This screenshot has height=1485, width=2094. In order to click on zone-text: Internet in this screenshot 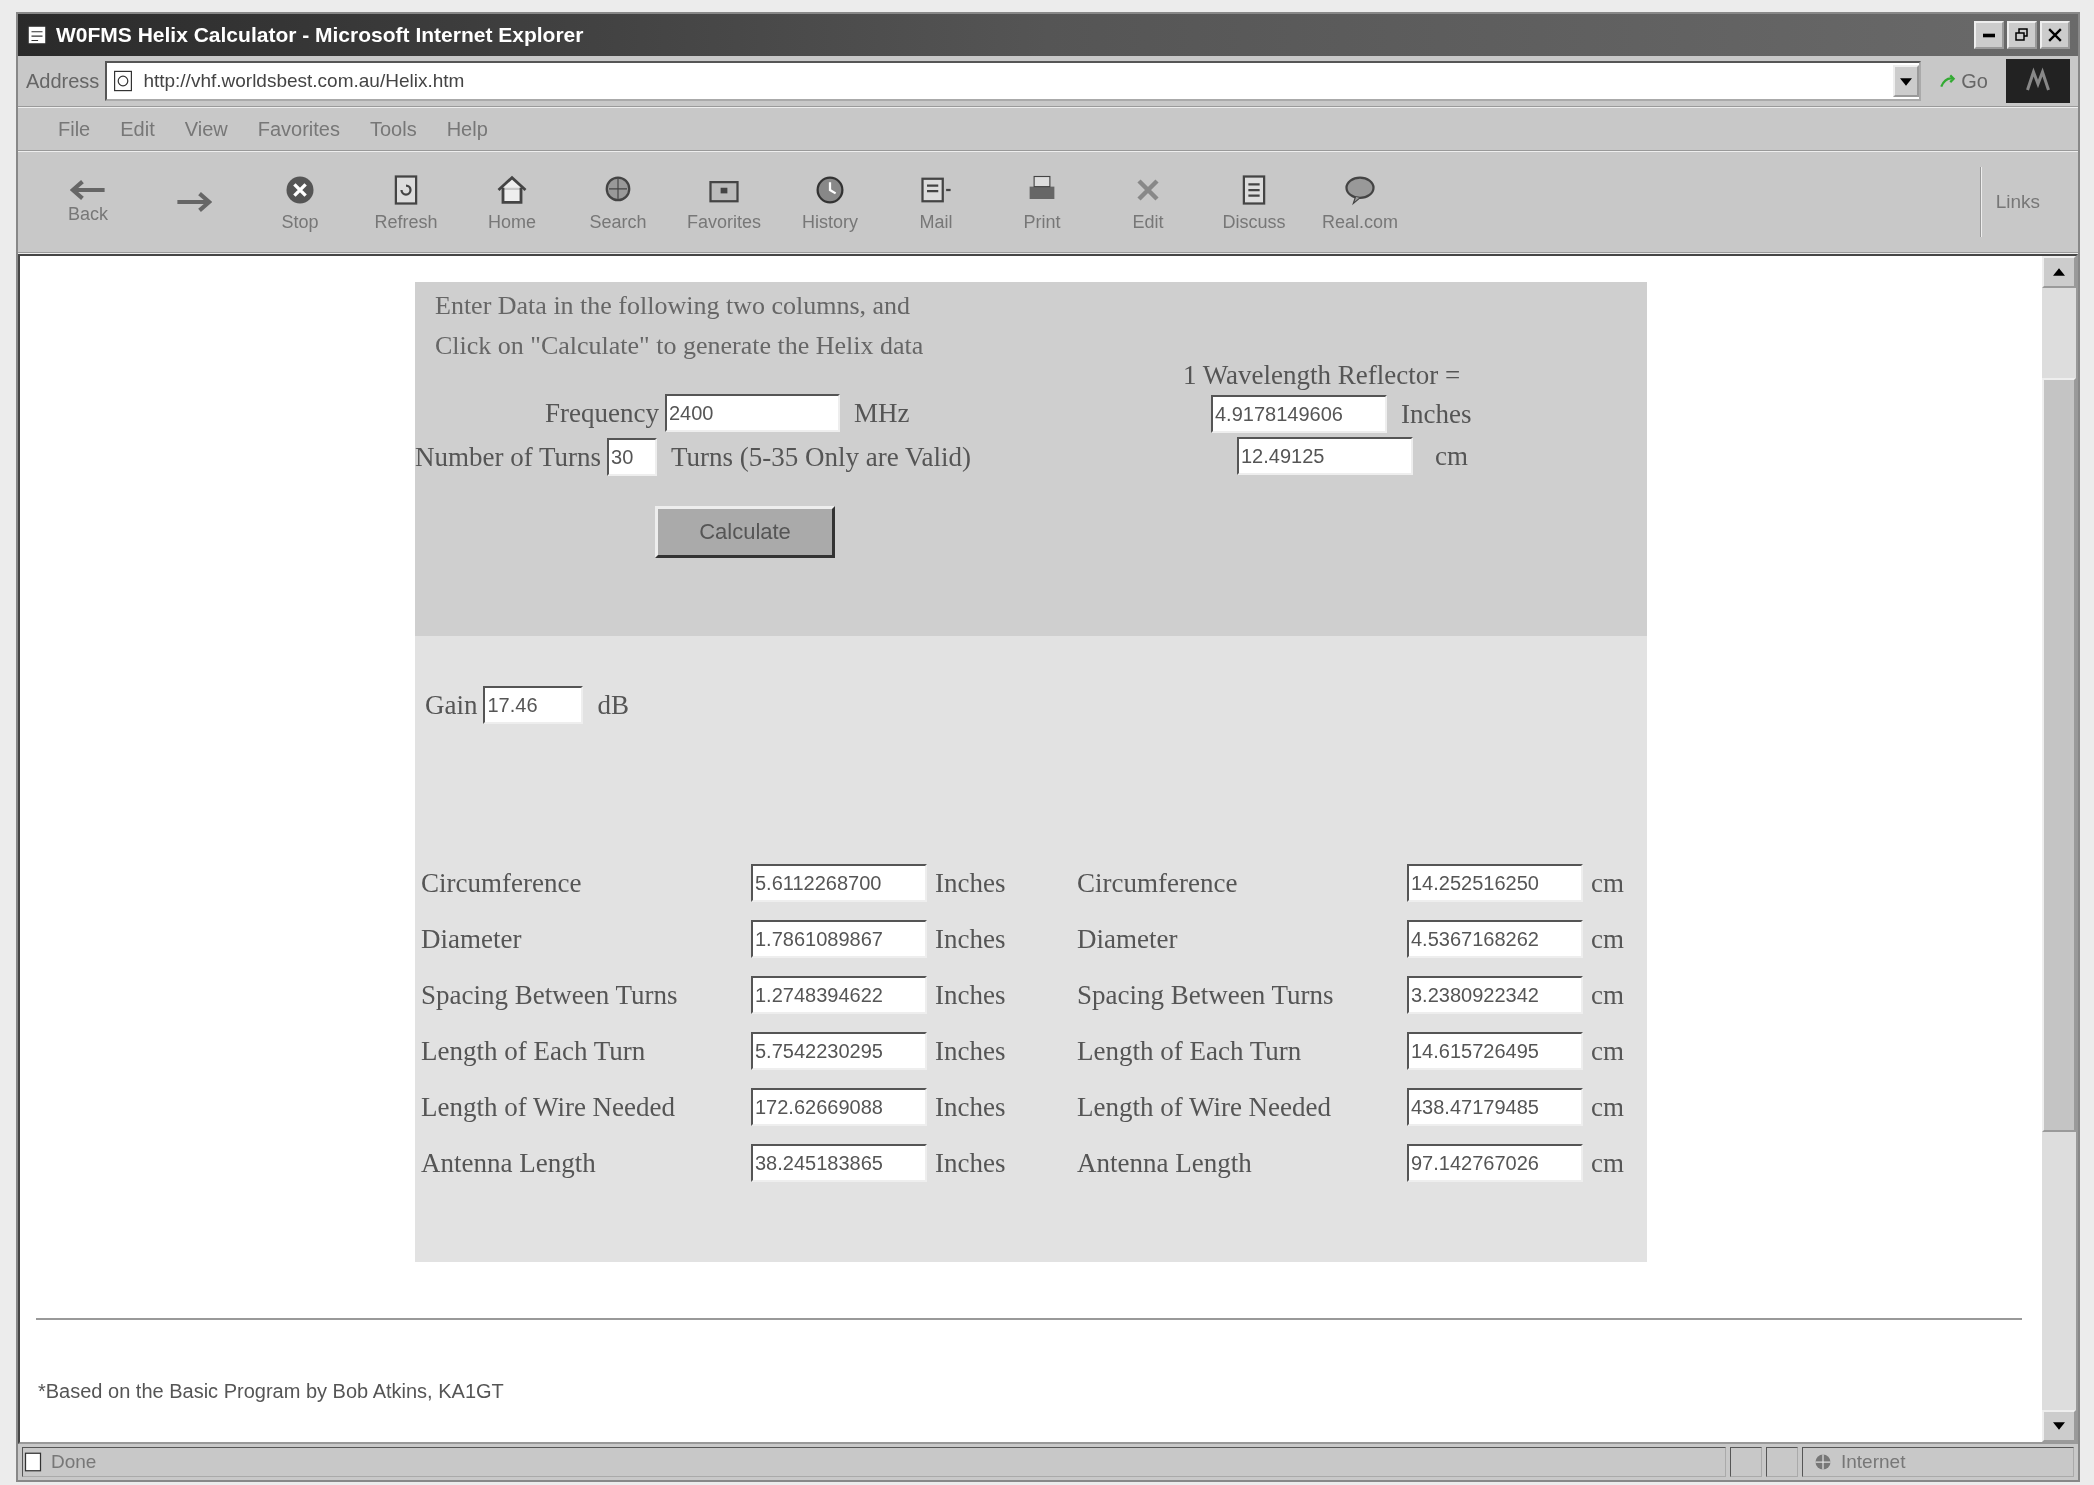, I will do `click(1873, 1462)`.